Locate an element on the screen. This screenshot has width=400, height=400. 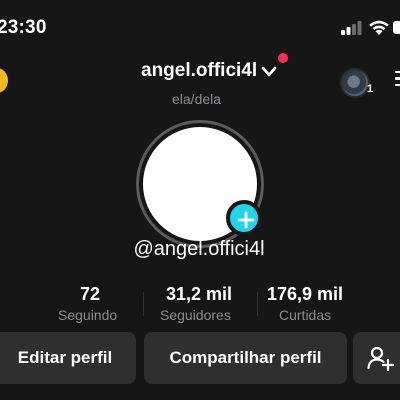
share-profile-button: Compartilhar perfil is located at coordinates (245, 358).